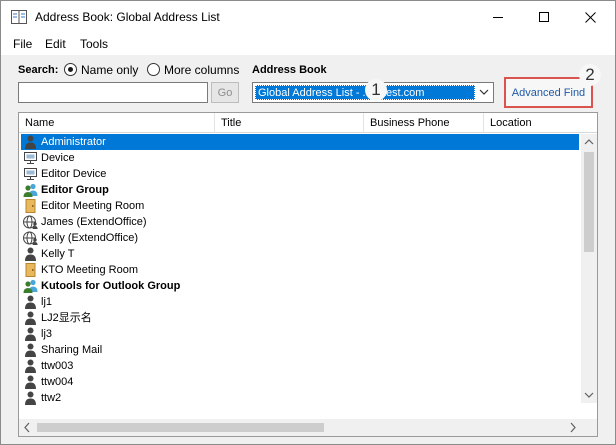  I want to click on list-item-name: ttw2, so click(51, 398).